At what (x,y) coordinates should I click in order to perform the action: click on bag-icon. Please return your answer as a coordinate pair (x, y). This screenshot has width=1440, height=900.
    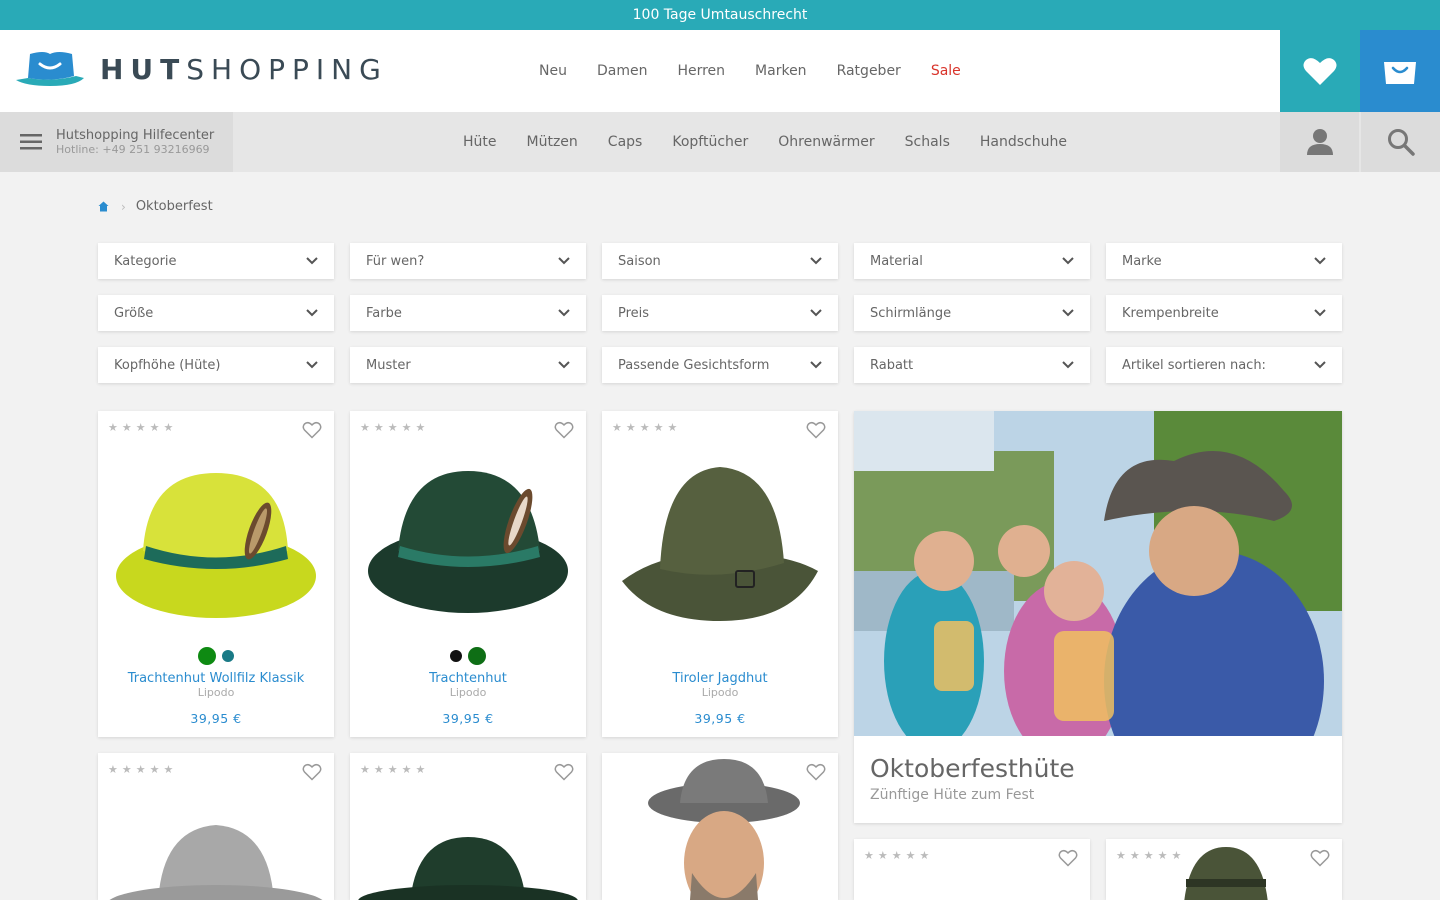
    Looking at the image, I should click on (1400, 73).